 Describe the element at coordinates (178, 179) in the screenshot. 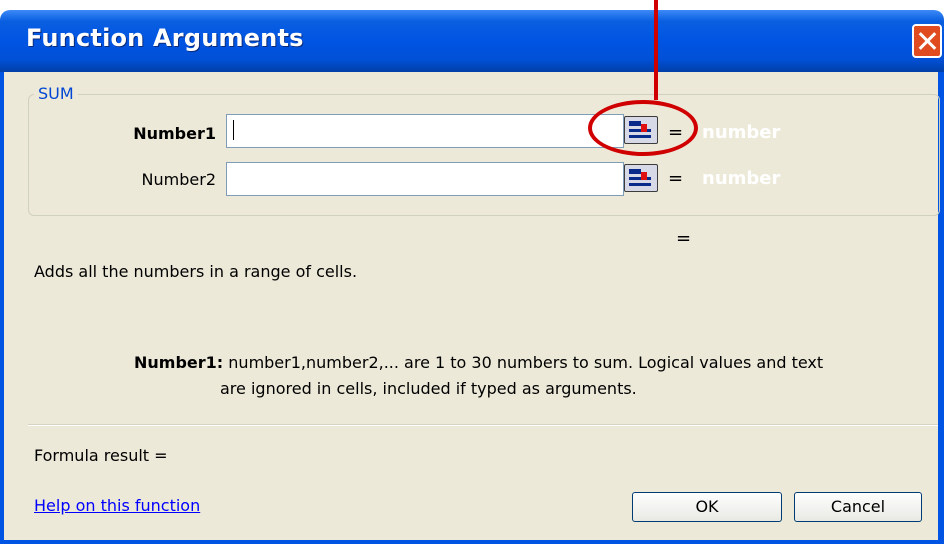

I see `number2-label: Number2` at that location.